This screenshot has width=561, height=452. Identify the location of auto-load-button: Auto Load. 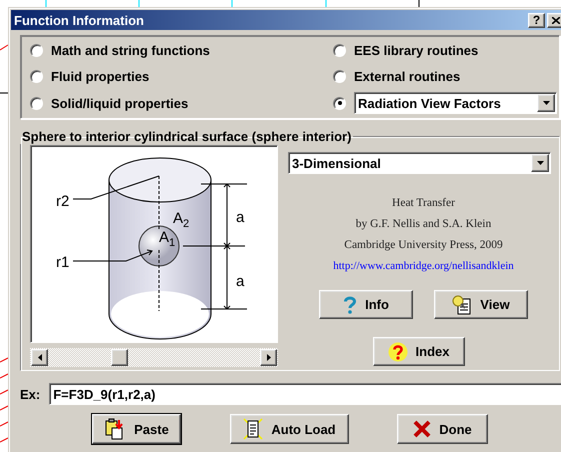
(289, 429).